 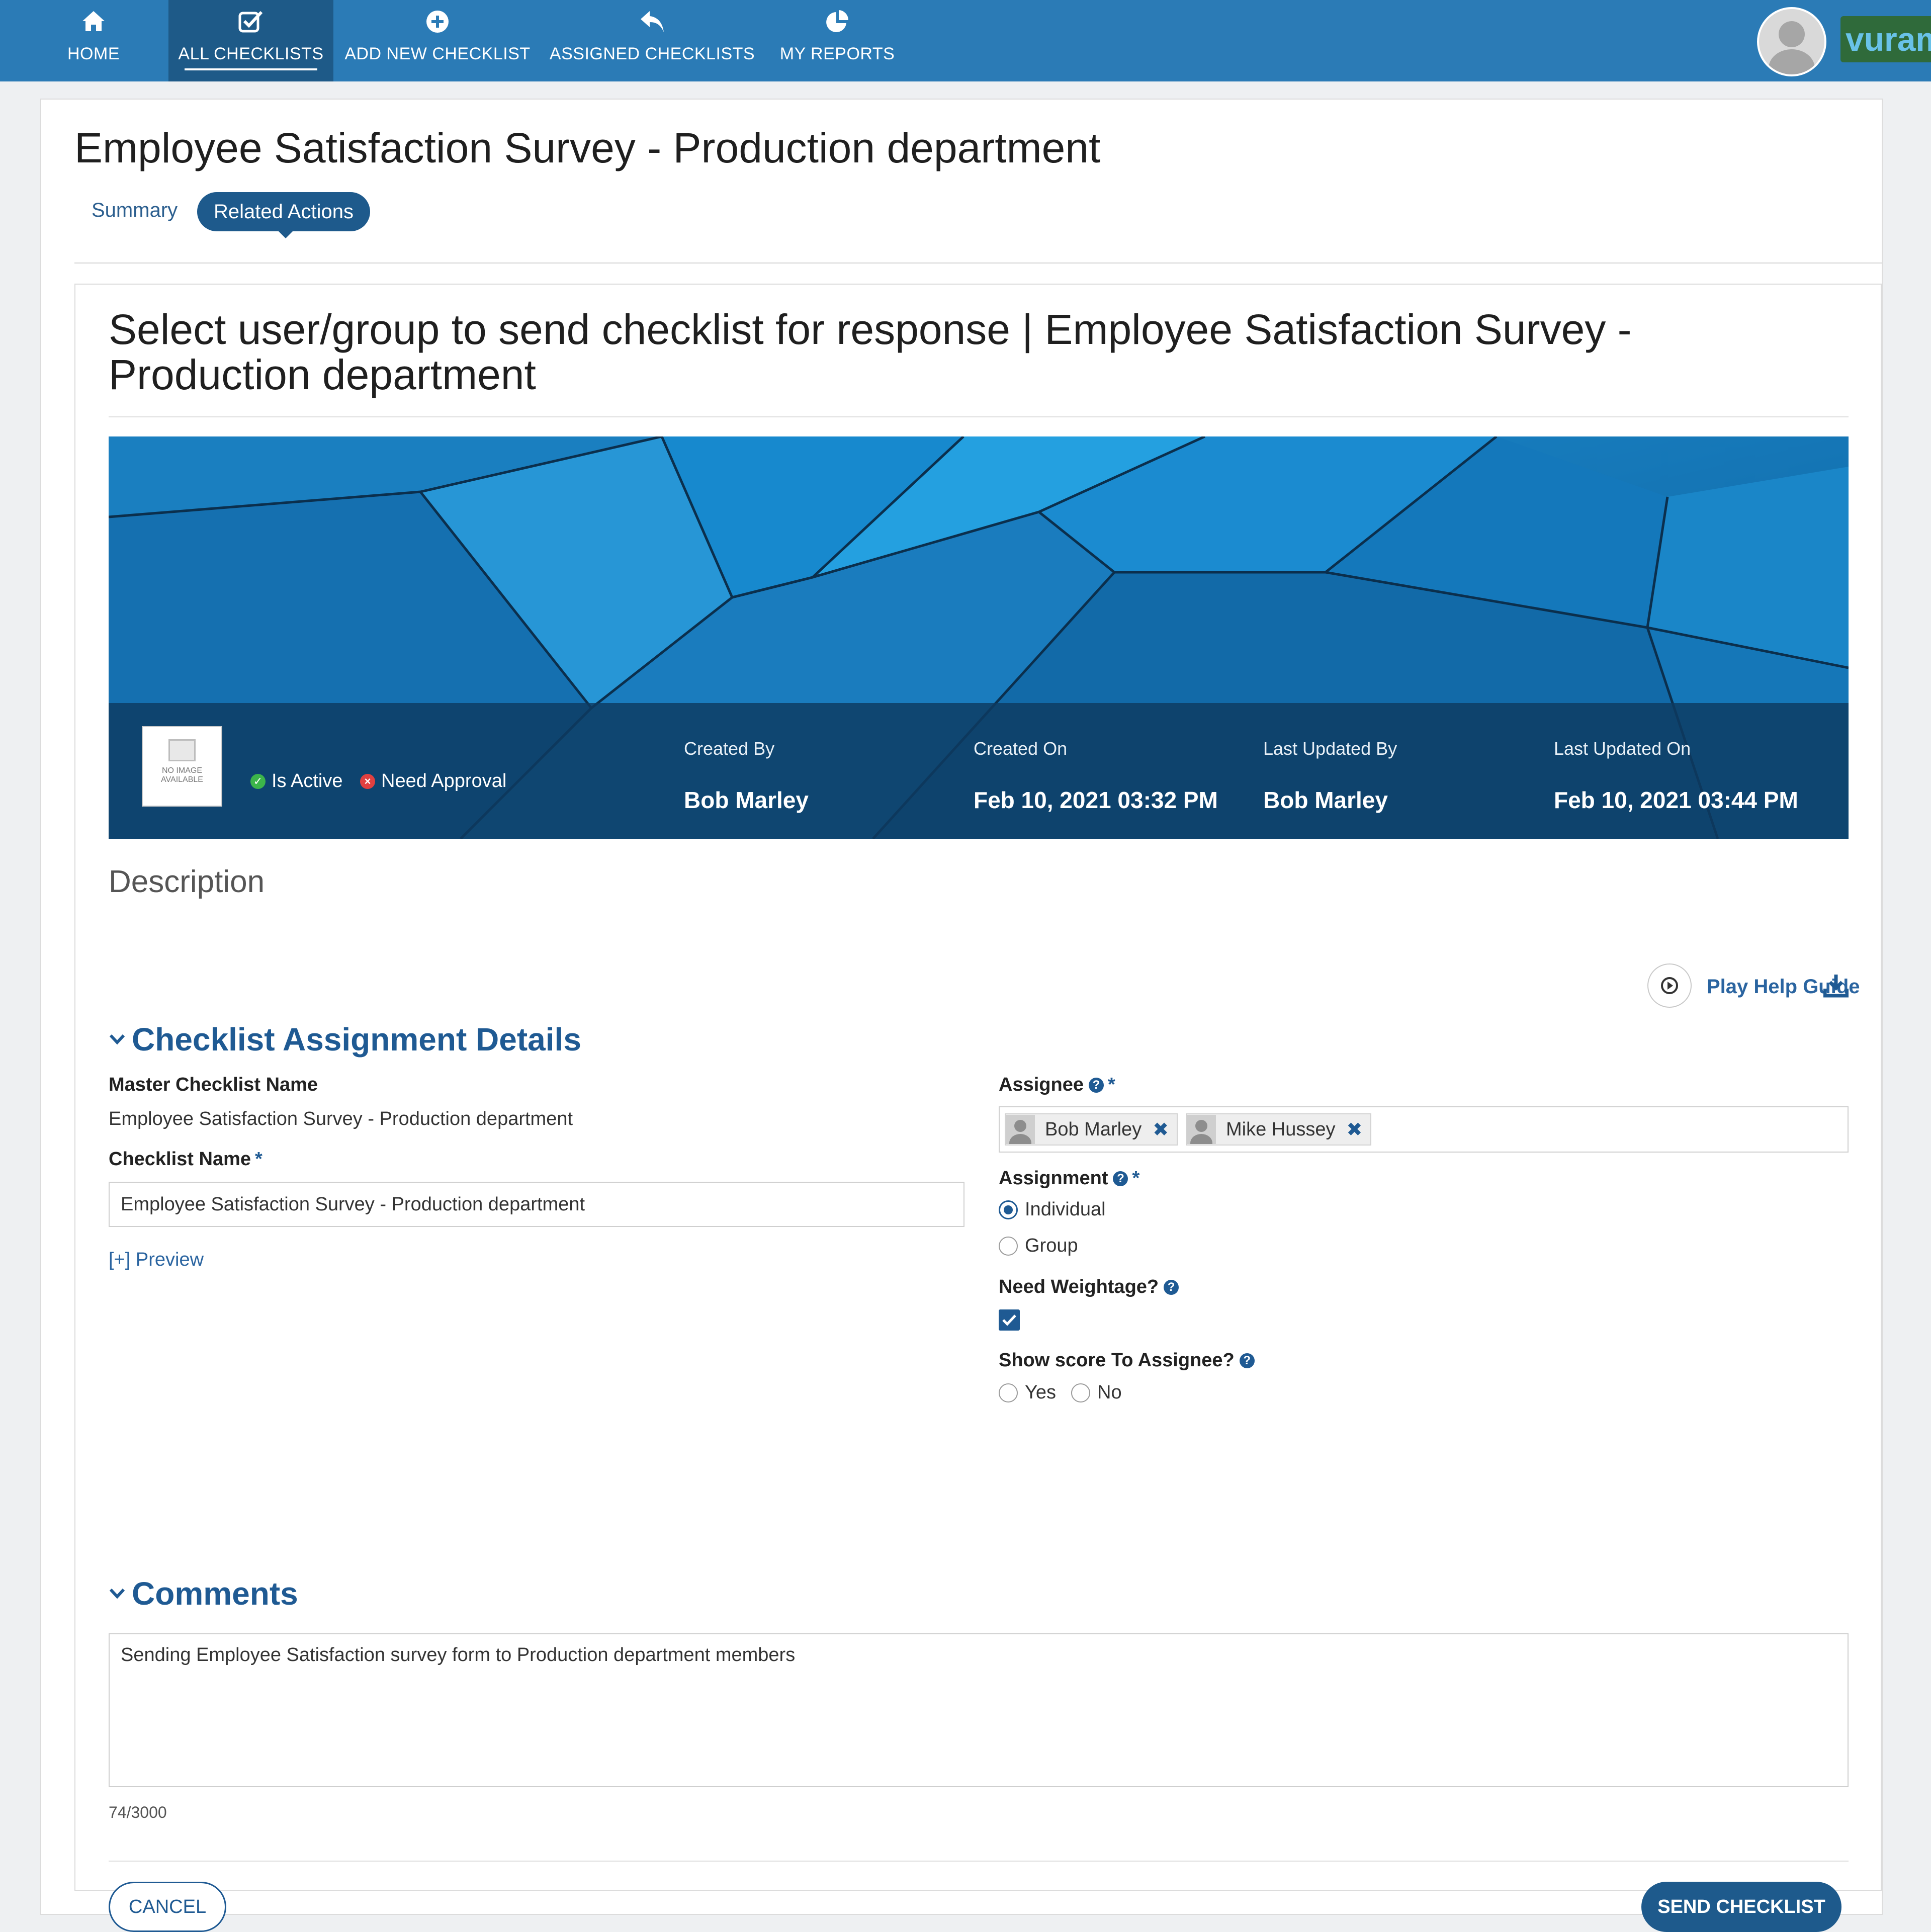 I want to click on character-counter: 74/3000, so click(x=138, y=1812).